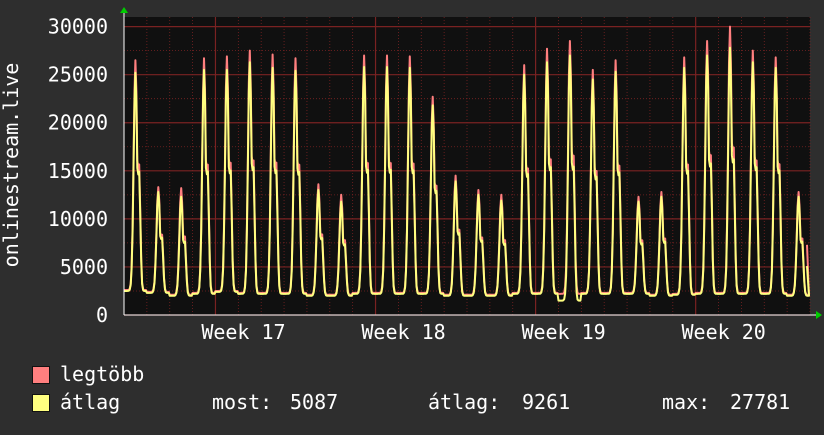 This screenshot has height=435, width=824. I want to click on y-tick-label: 0, so click(102, 315).